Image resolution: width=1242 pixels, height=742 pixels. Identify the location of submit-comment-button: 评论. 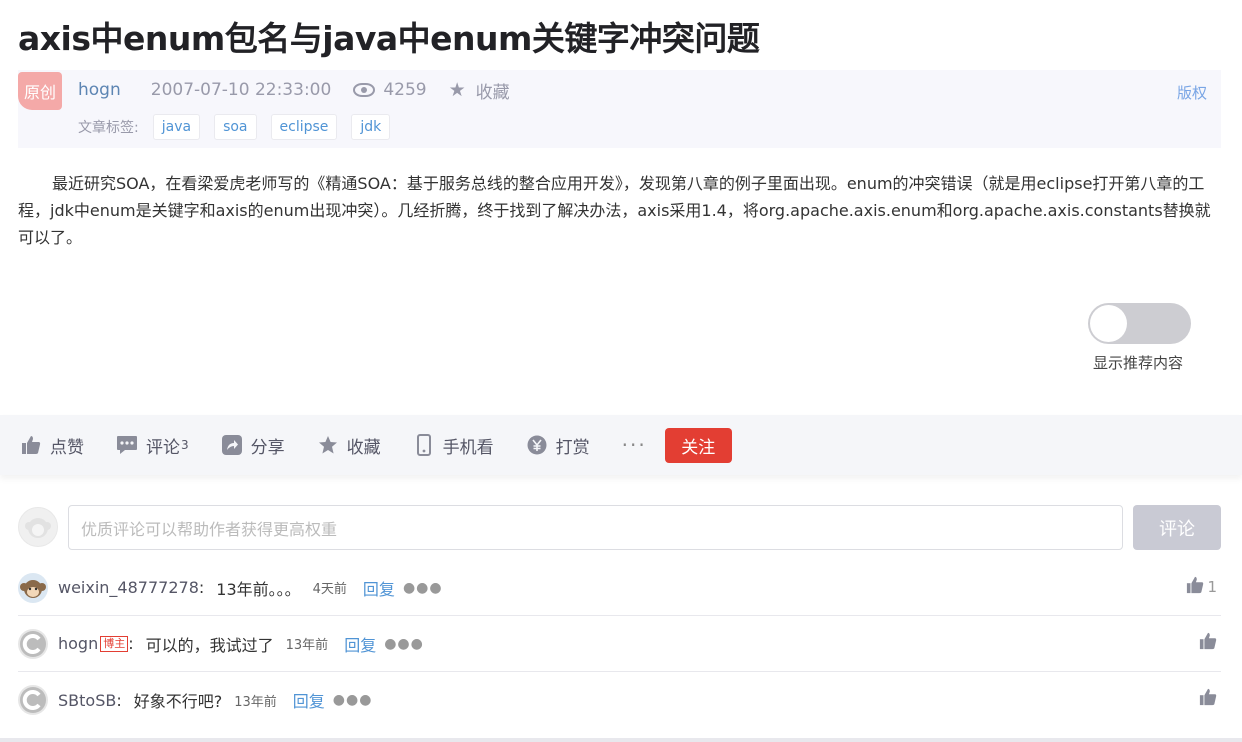
(1177, 527).